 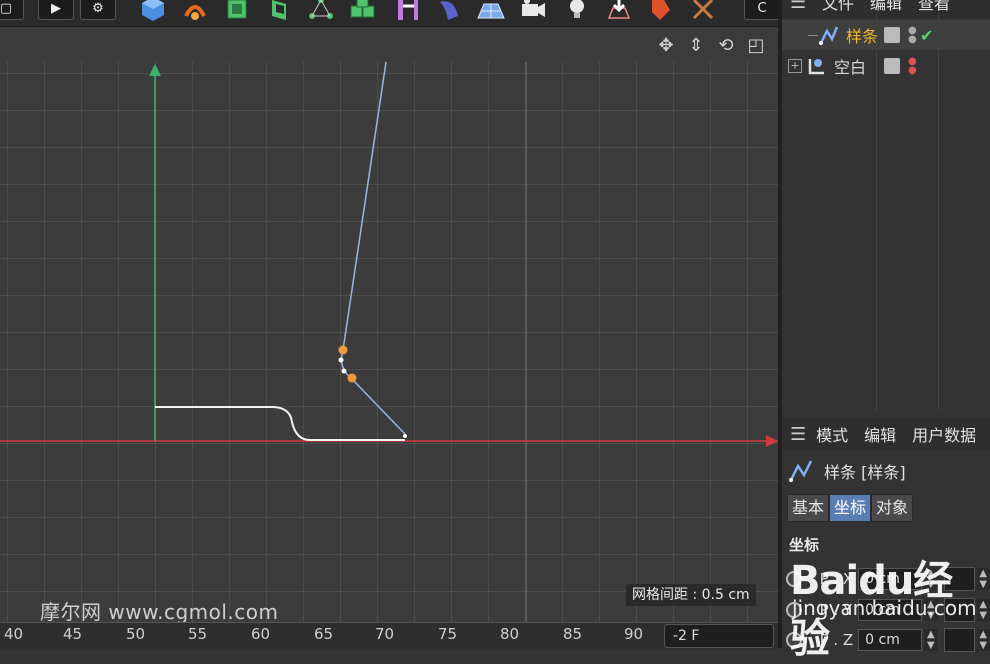 I want to click on bend-icon, so click(x=195, y=11).